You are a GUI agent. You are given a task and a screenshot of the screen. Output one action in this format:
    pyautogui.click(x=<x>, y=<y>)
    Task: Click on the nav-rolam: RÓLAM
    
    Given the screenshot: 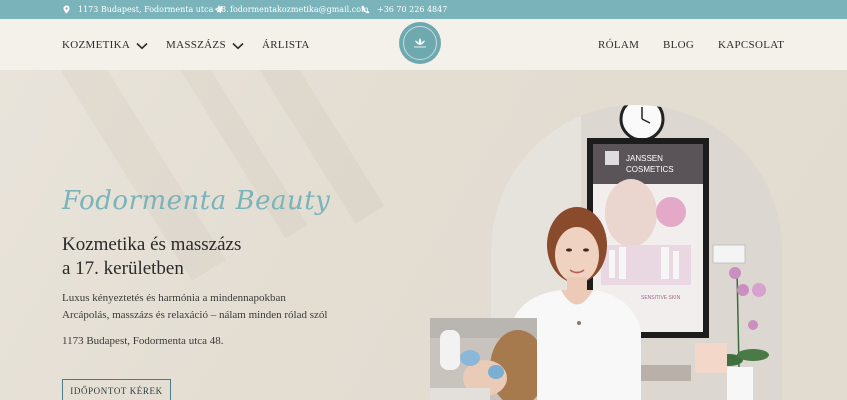 What is the action you would take?
    pyautogui.click(x=618, y=44)
    